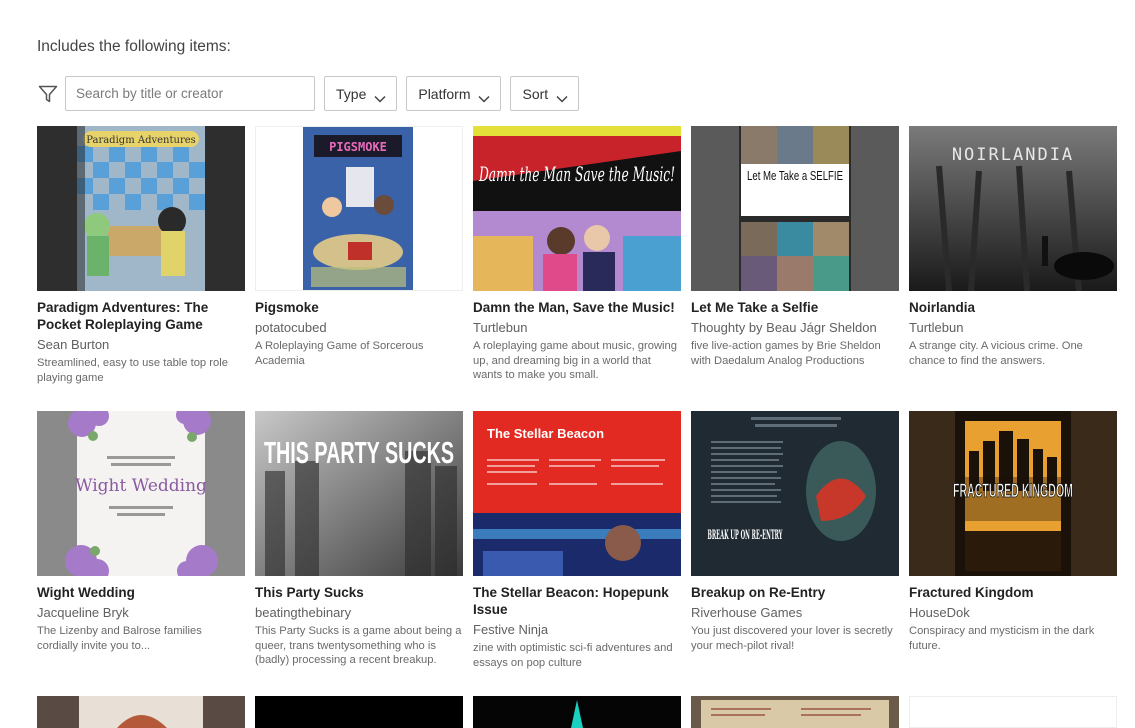 The image size is (1135, 728). Describe the element at coordinates (141, 612) in the screenshot. I see `item-author: Jacqueline Bryk` at that location.